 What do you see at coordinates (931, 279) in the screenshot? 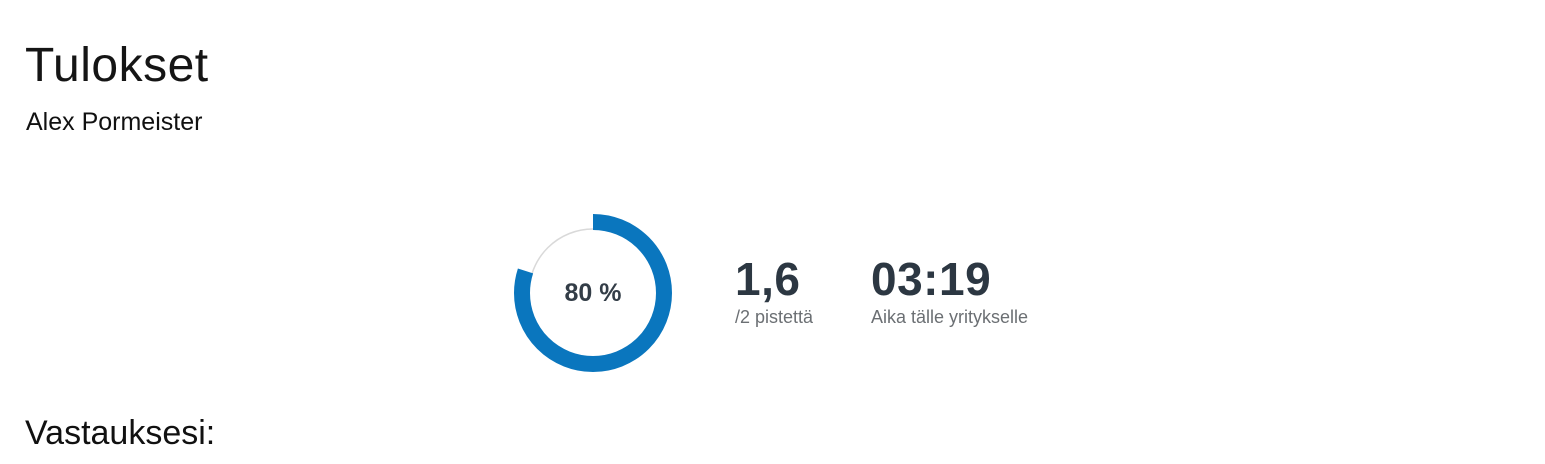
I see `time-value: 03:19` at bounding box center [931, 279].